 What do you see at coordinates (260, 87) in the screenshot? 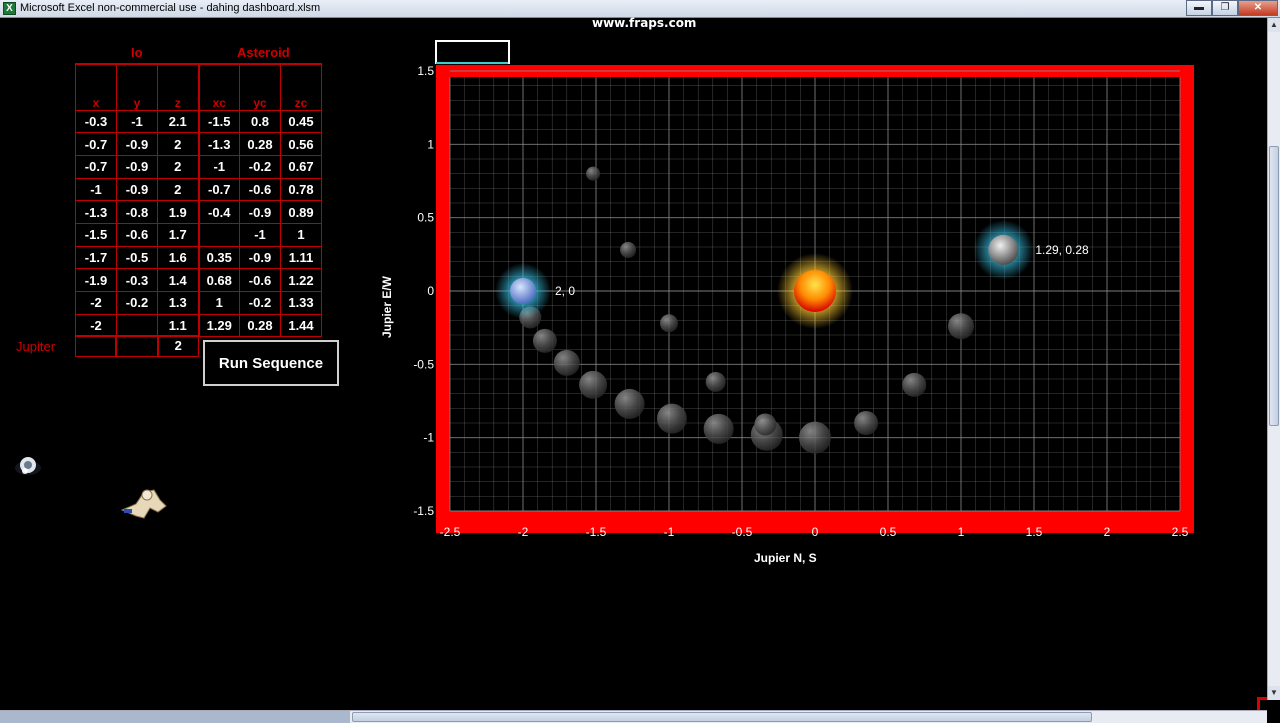
I see `col-header-yc: yc` at bounding box center [260, 87].